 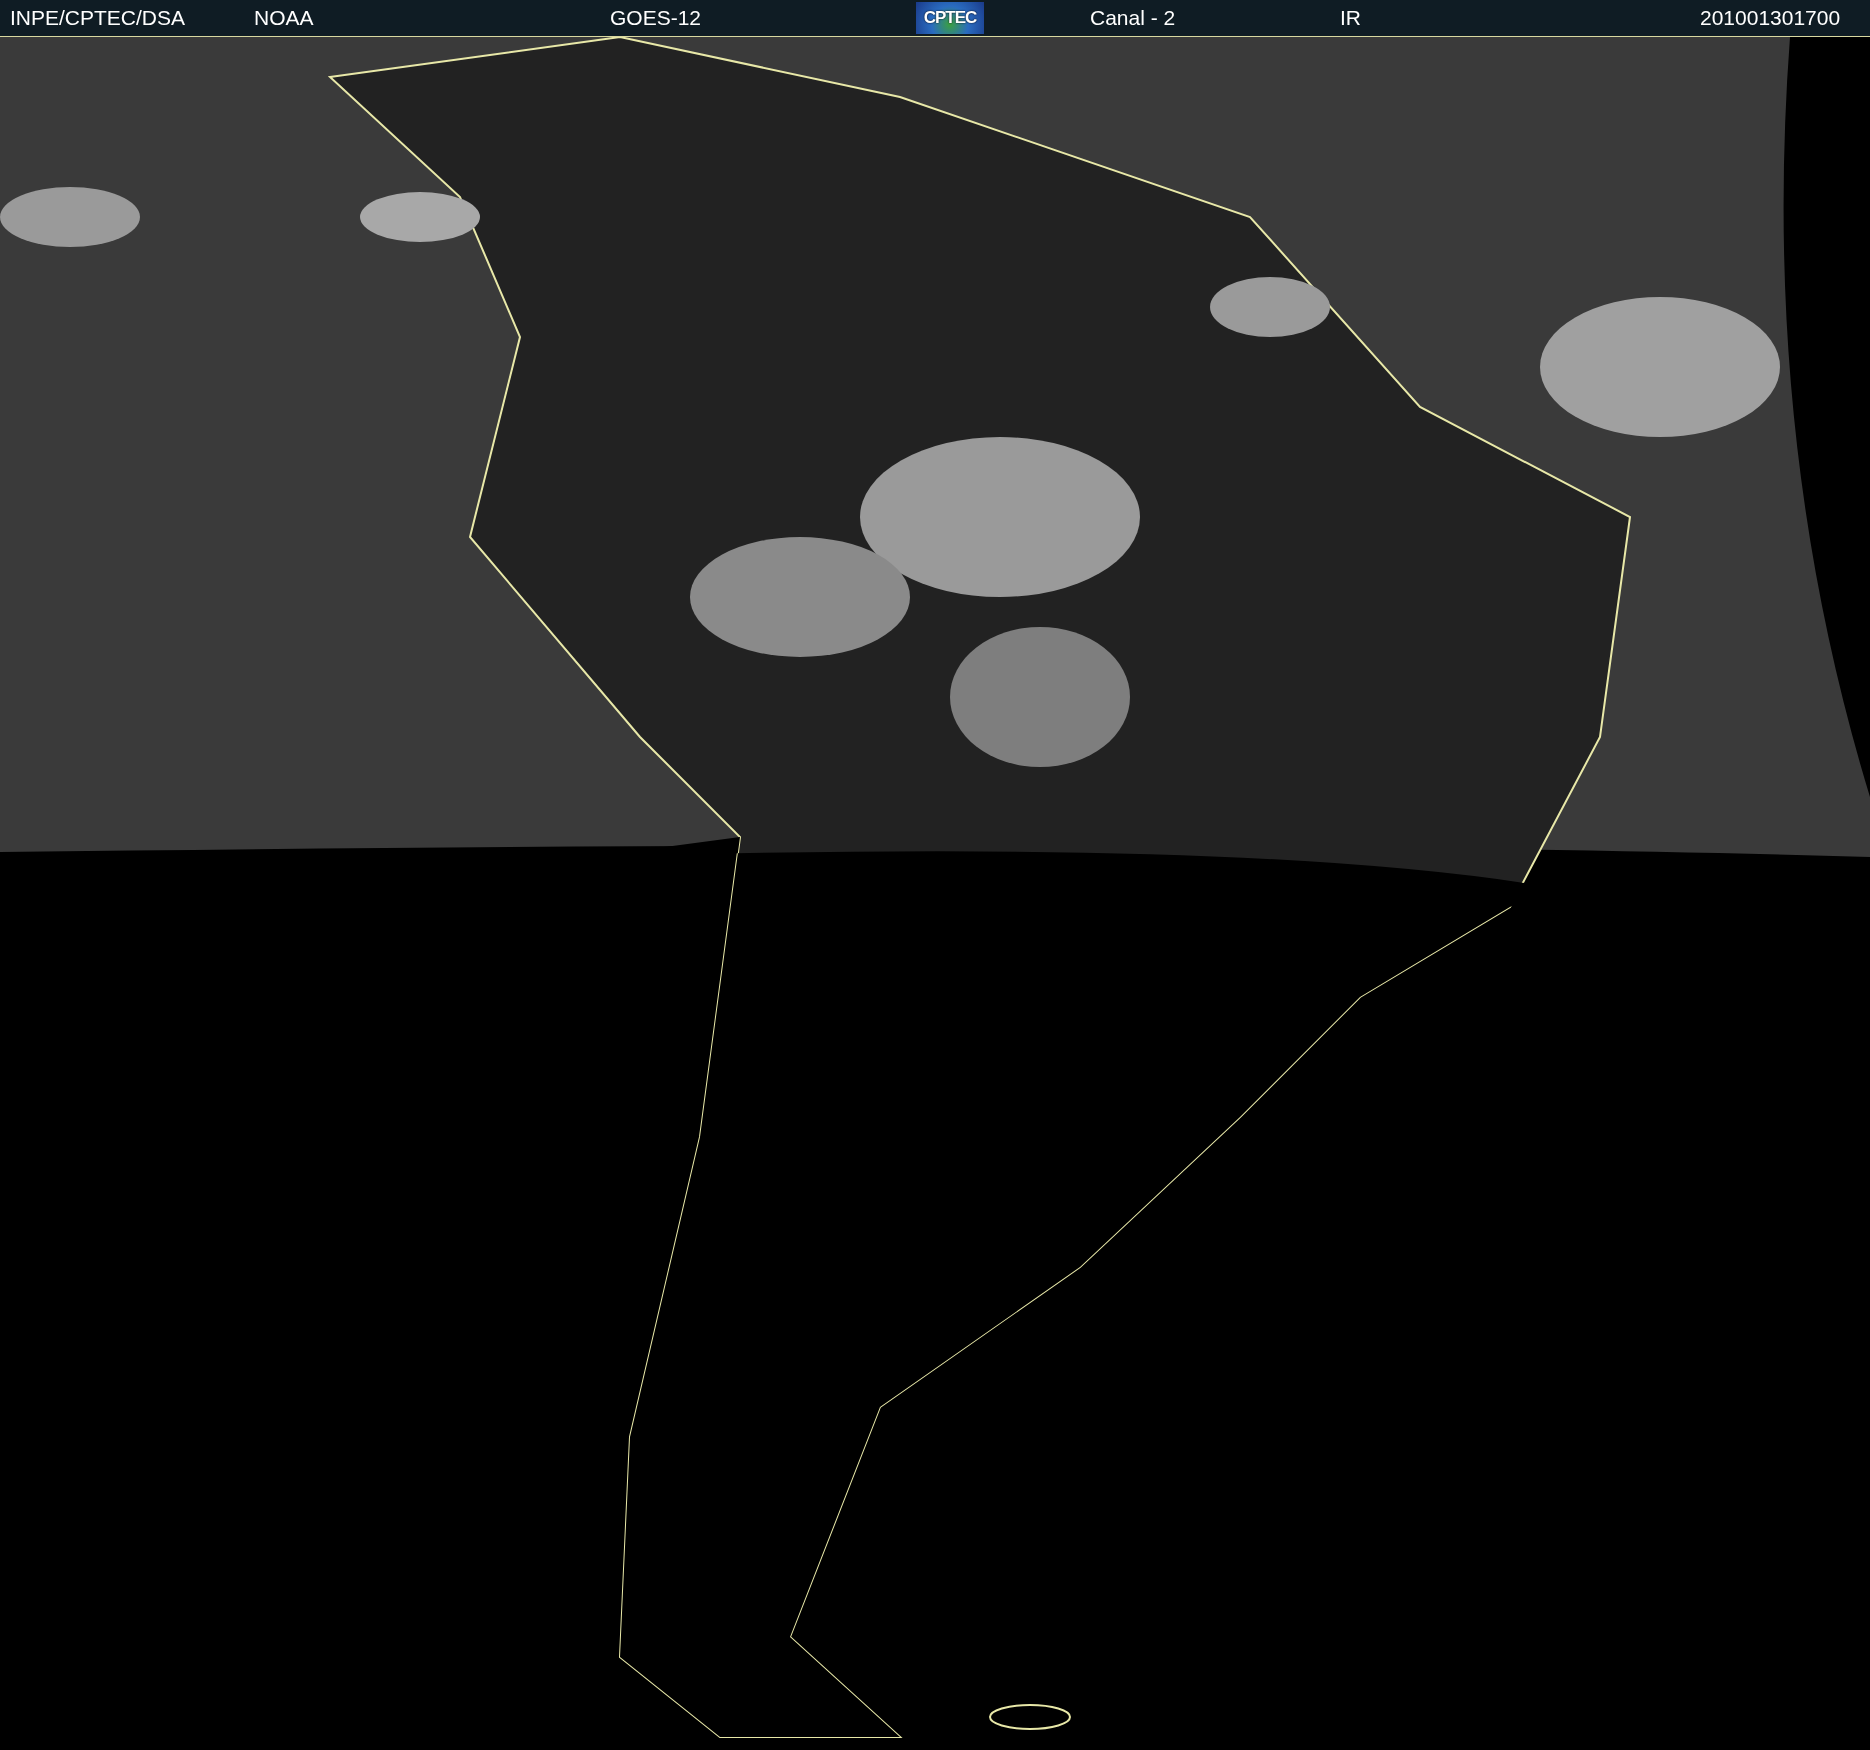 I want to click on satellite-label: GOES-12, so click(x=656, y=18).